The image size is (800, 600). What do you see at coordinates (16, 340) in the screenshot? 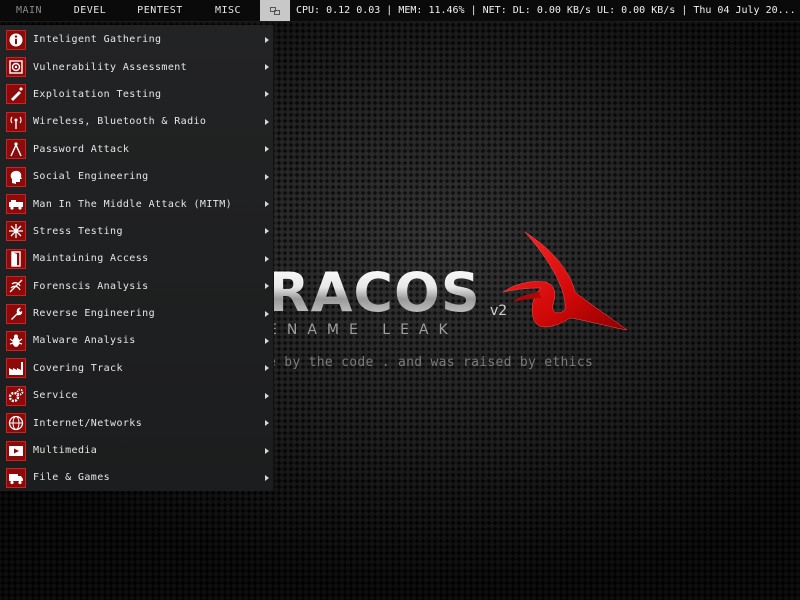
I see `bug-icon` at bounding box center [16, 340].